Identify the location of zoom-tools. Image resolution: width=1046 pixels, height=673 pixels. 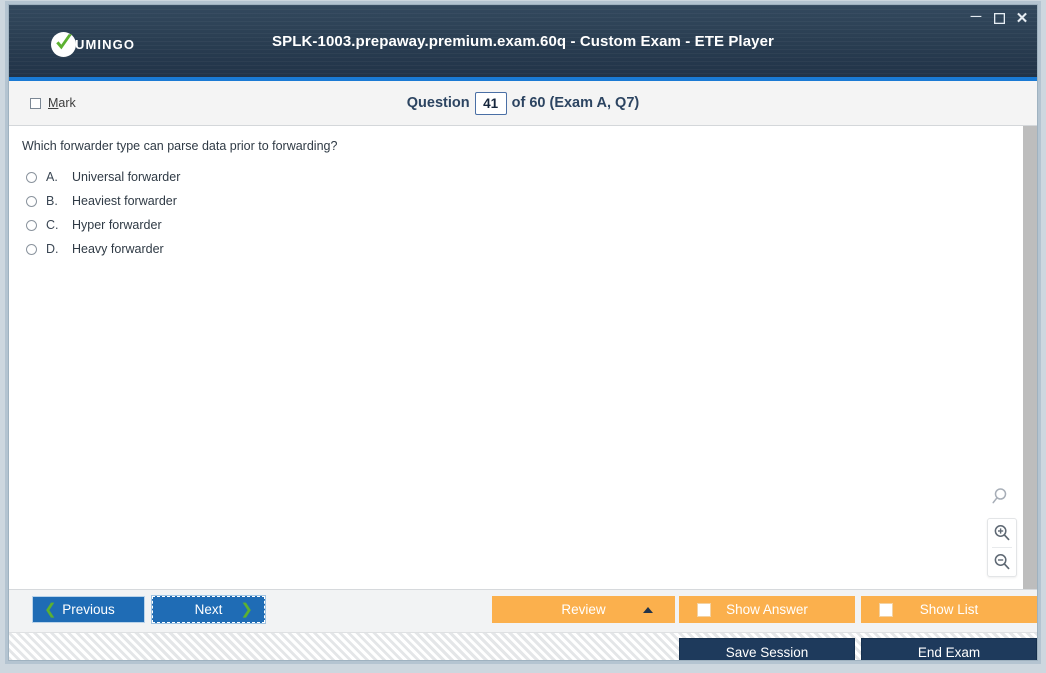
(1002, 532).